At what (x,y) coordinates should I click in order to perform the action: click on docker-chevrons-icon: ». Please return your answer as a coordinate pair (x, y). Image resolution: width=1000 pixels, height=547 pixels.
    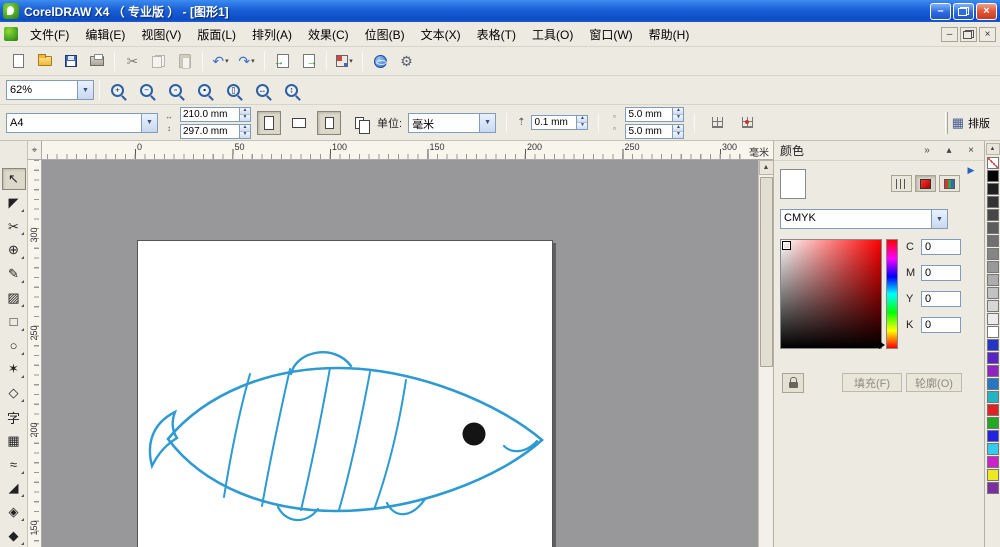
    Looking at the image, I should click on (927, 150).